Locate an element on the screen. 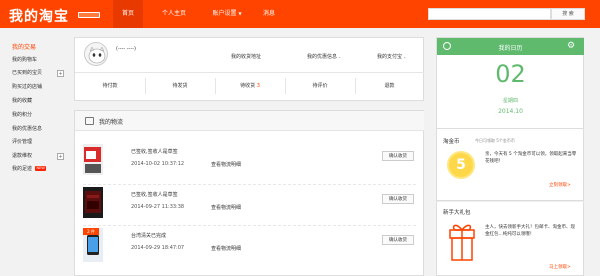 The height and width of the screenshot is (276, 600). avatar-face-icon is located at coordinates (97, 55).